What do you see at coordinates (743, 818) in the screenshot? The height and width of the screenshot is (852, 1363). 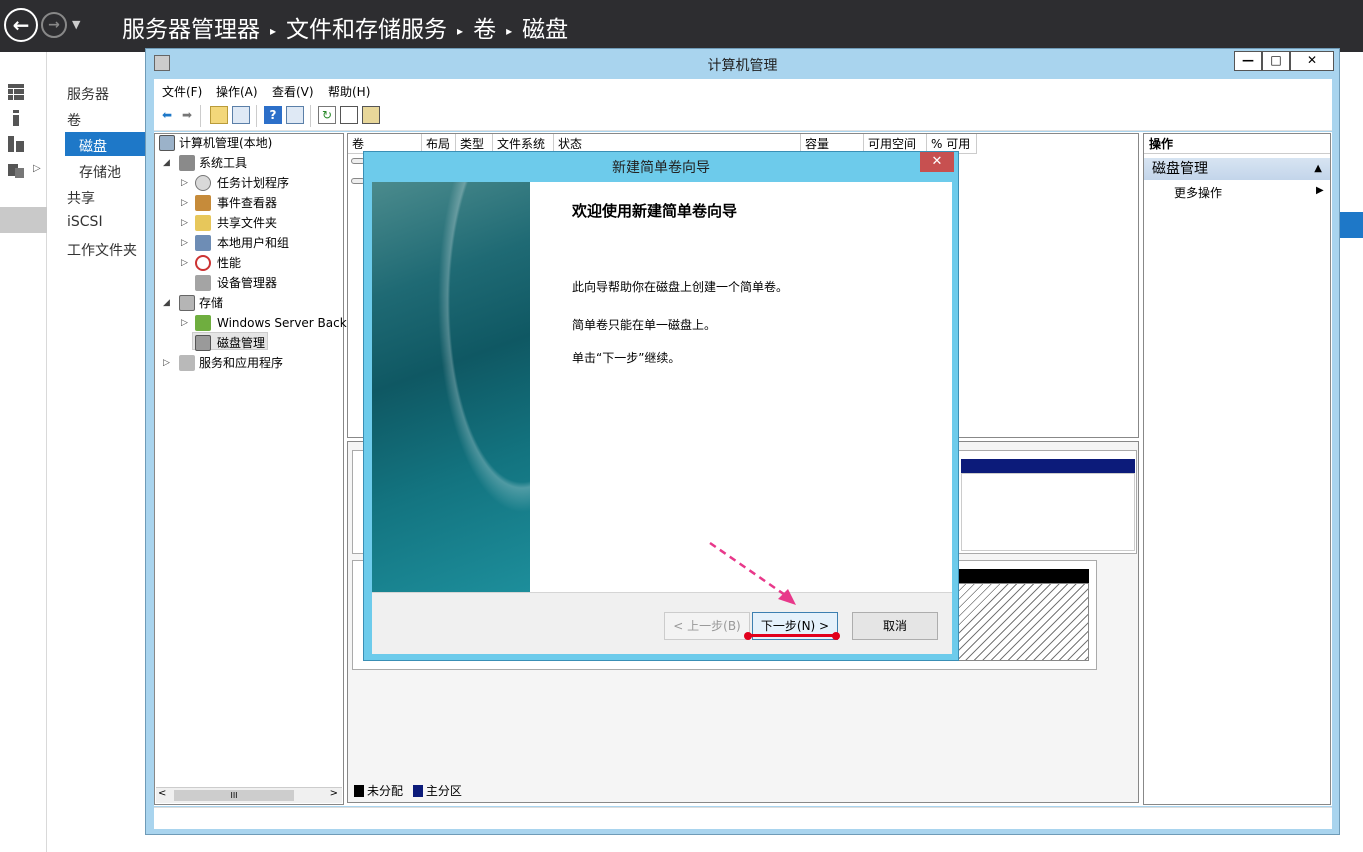 I see `status-bar` at bounding box center [743, 818].